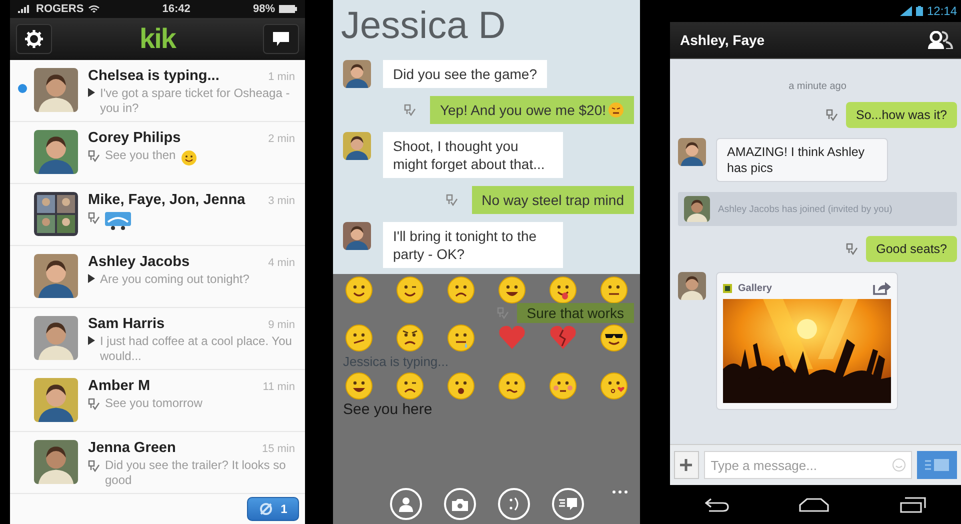 This screenshot has width=961, height=524. I want to click on photo-source: Gallery, so click(755, 288).